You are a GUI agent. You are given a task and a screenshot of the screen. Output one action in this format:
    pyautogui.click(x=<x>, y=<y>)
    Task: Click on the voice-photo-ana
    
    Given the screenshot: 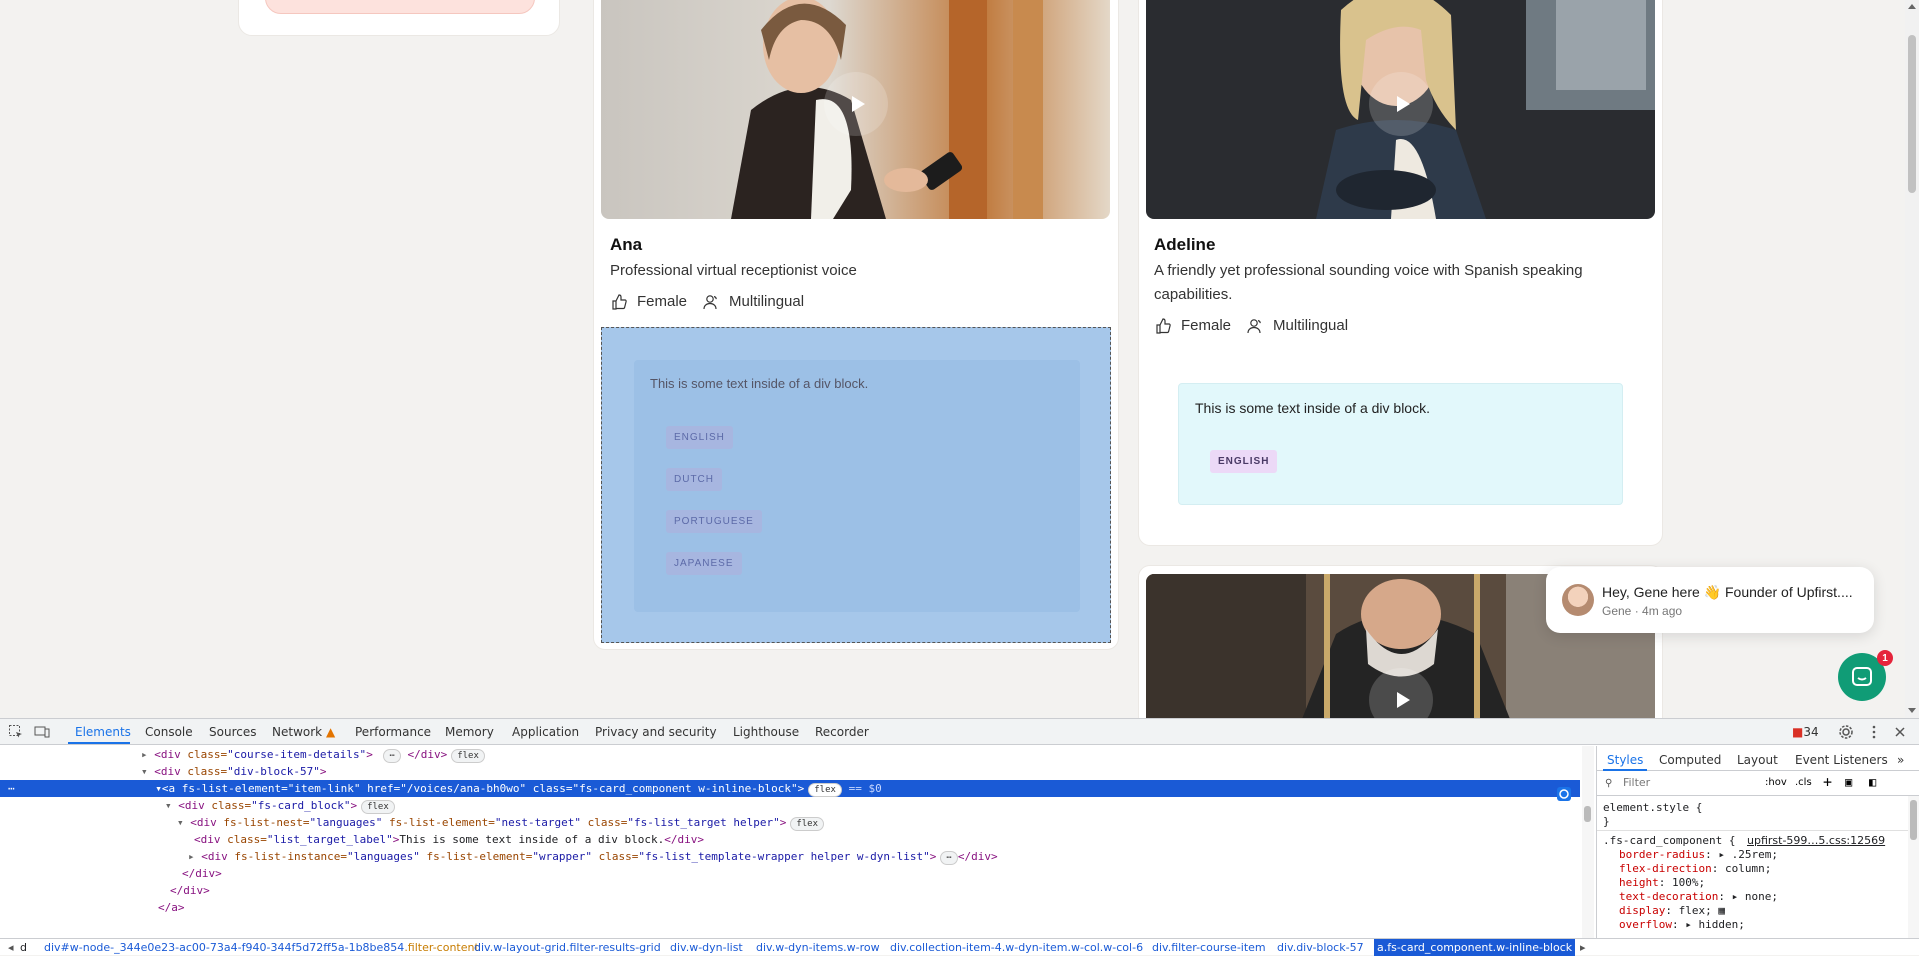 What is the action you would take?
    pyautogui.click(x=855, y=109)
    